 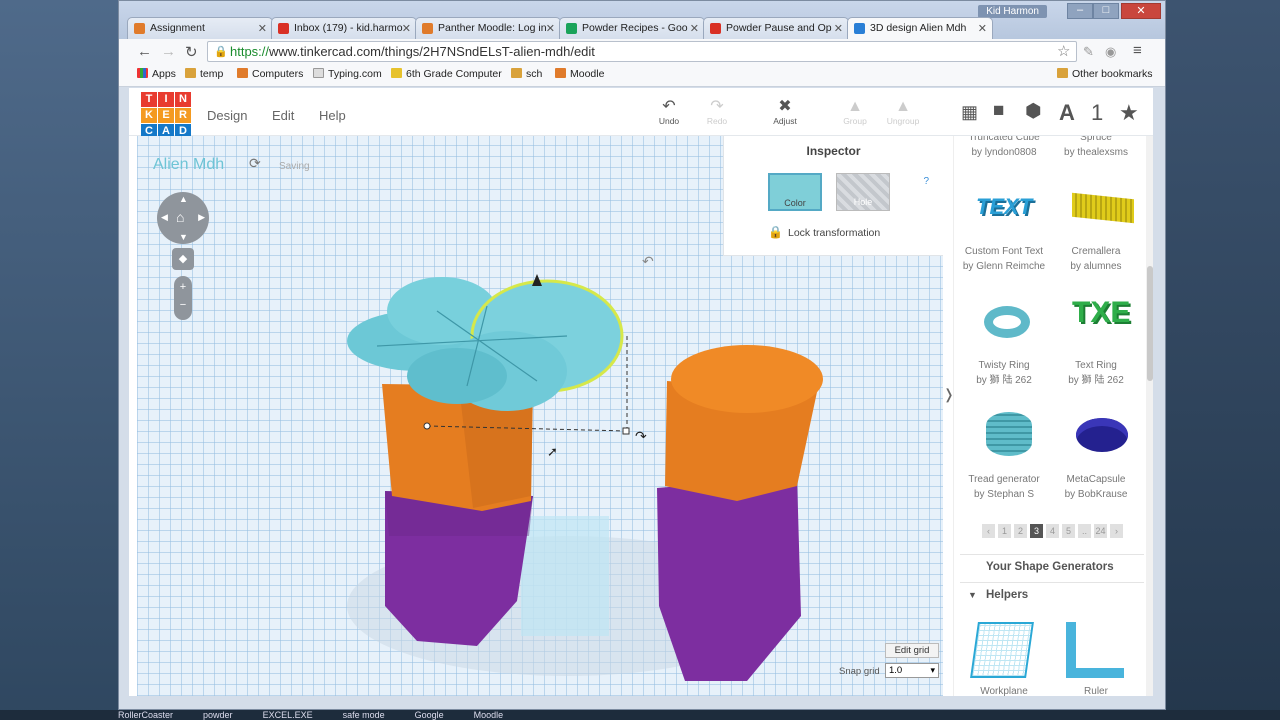 I want to click on page-prev-button: ‹, so click(x=988, y=531).